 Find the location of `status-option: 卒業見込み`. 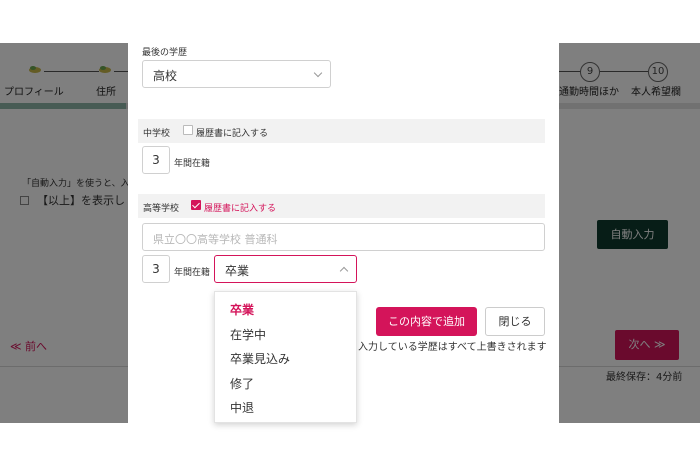

status-option: 卒業見込み is located at coordinates (260, 358).